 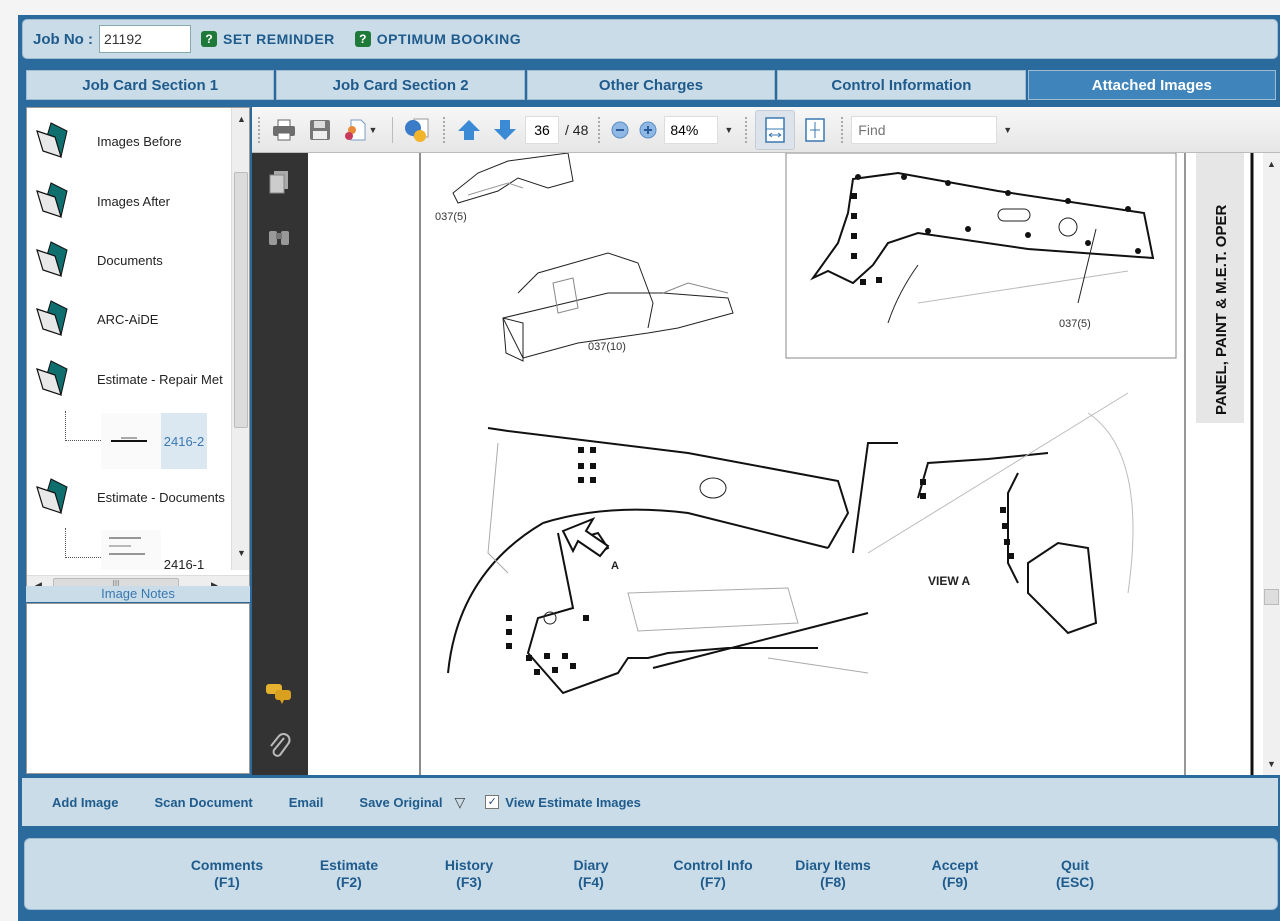 I want to click on printer-icon, so click(x=284, y=129).